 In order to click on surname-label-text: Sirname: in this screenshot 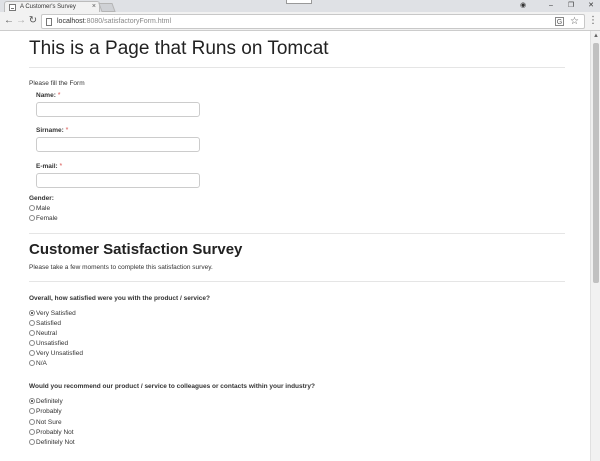, I will do `click(50, 130)`.